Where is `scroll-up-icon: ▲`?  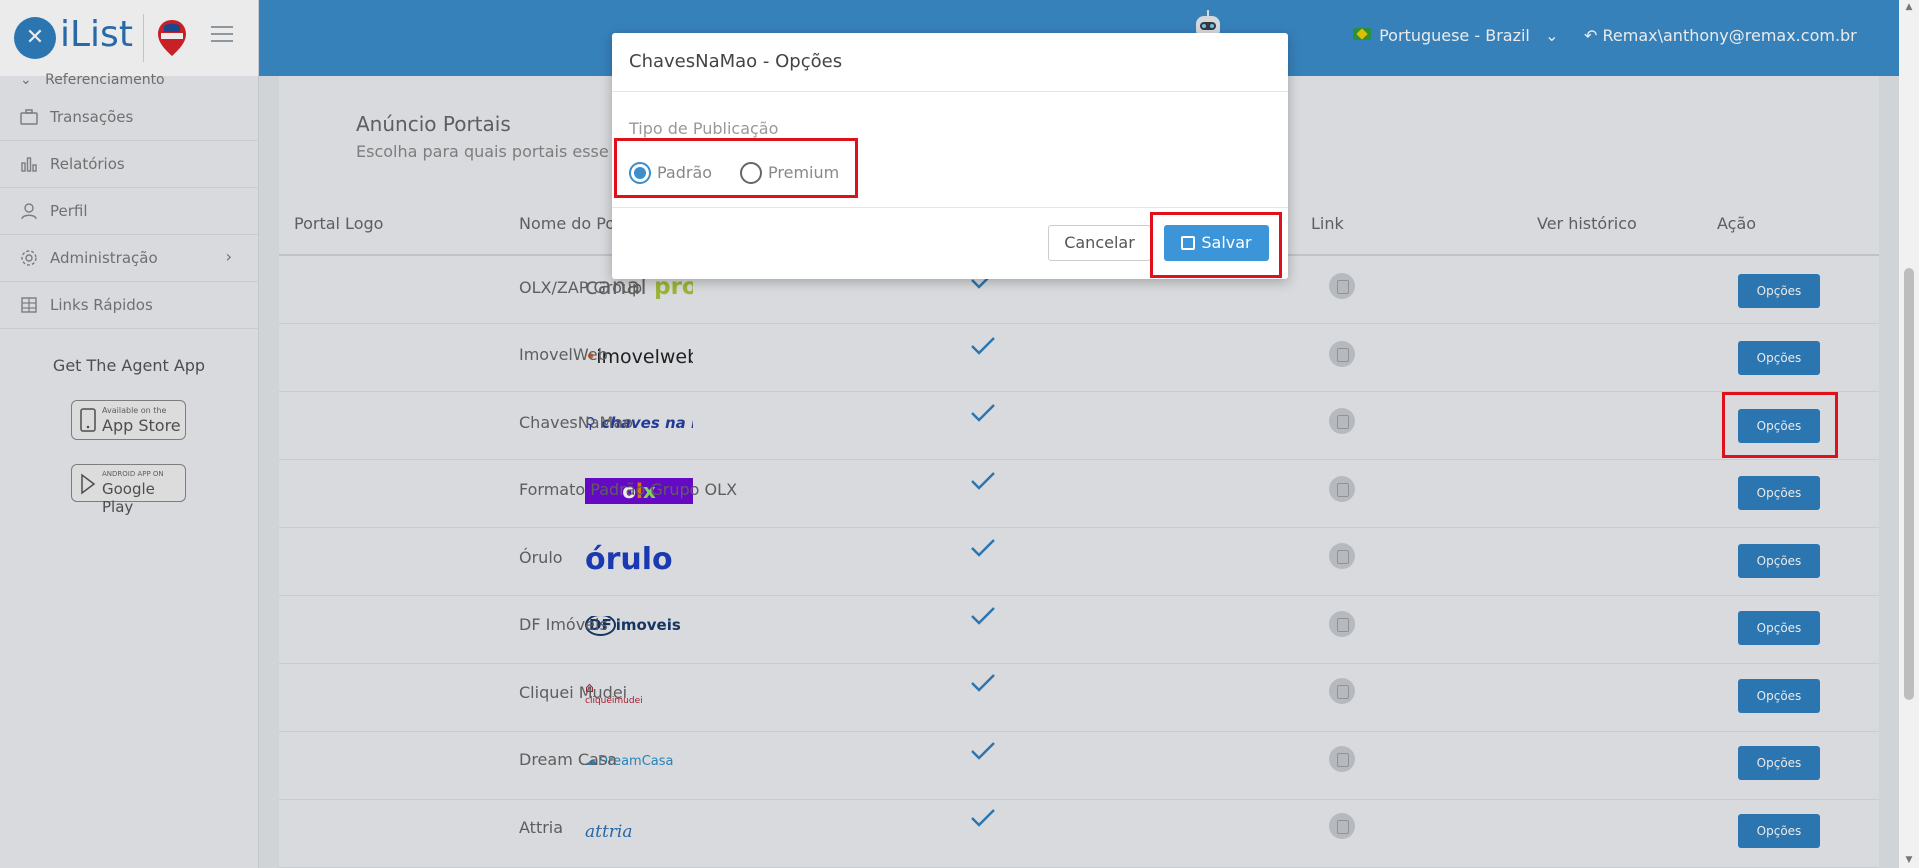 scroll-up-icon: ▲ is located at coordinates (1909, 7).